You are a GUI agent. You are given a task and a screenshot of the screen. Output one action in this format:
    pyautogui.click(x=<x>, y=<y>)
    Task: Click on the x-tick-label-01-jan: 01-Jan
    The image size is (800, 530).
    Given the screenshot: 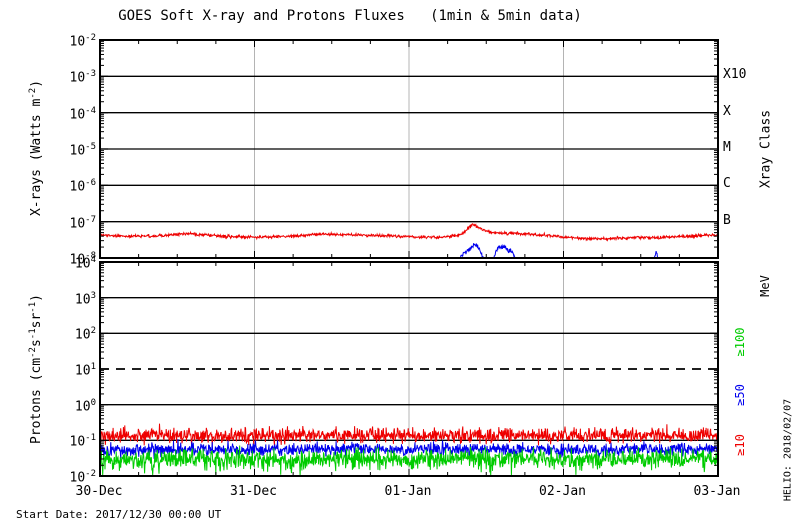 What is the action you would take?
    pyautogui.click(x=408, y=491)
    